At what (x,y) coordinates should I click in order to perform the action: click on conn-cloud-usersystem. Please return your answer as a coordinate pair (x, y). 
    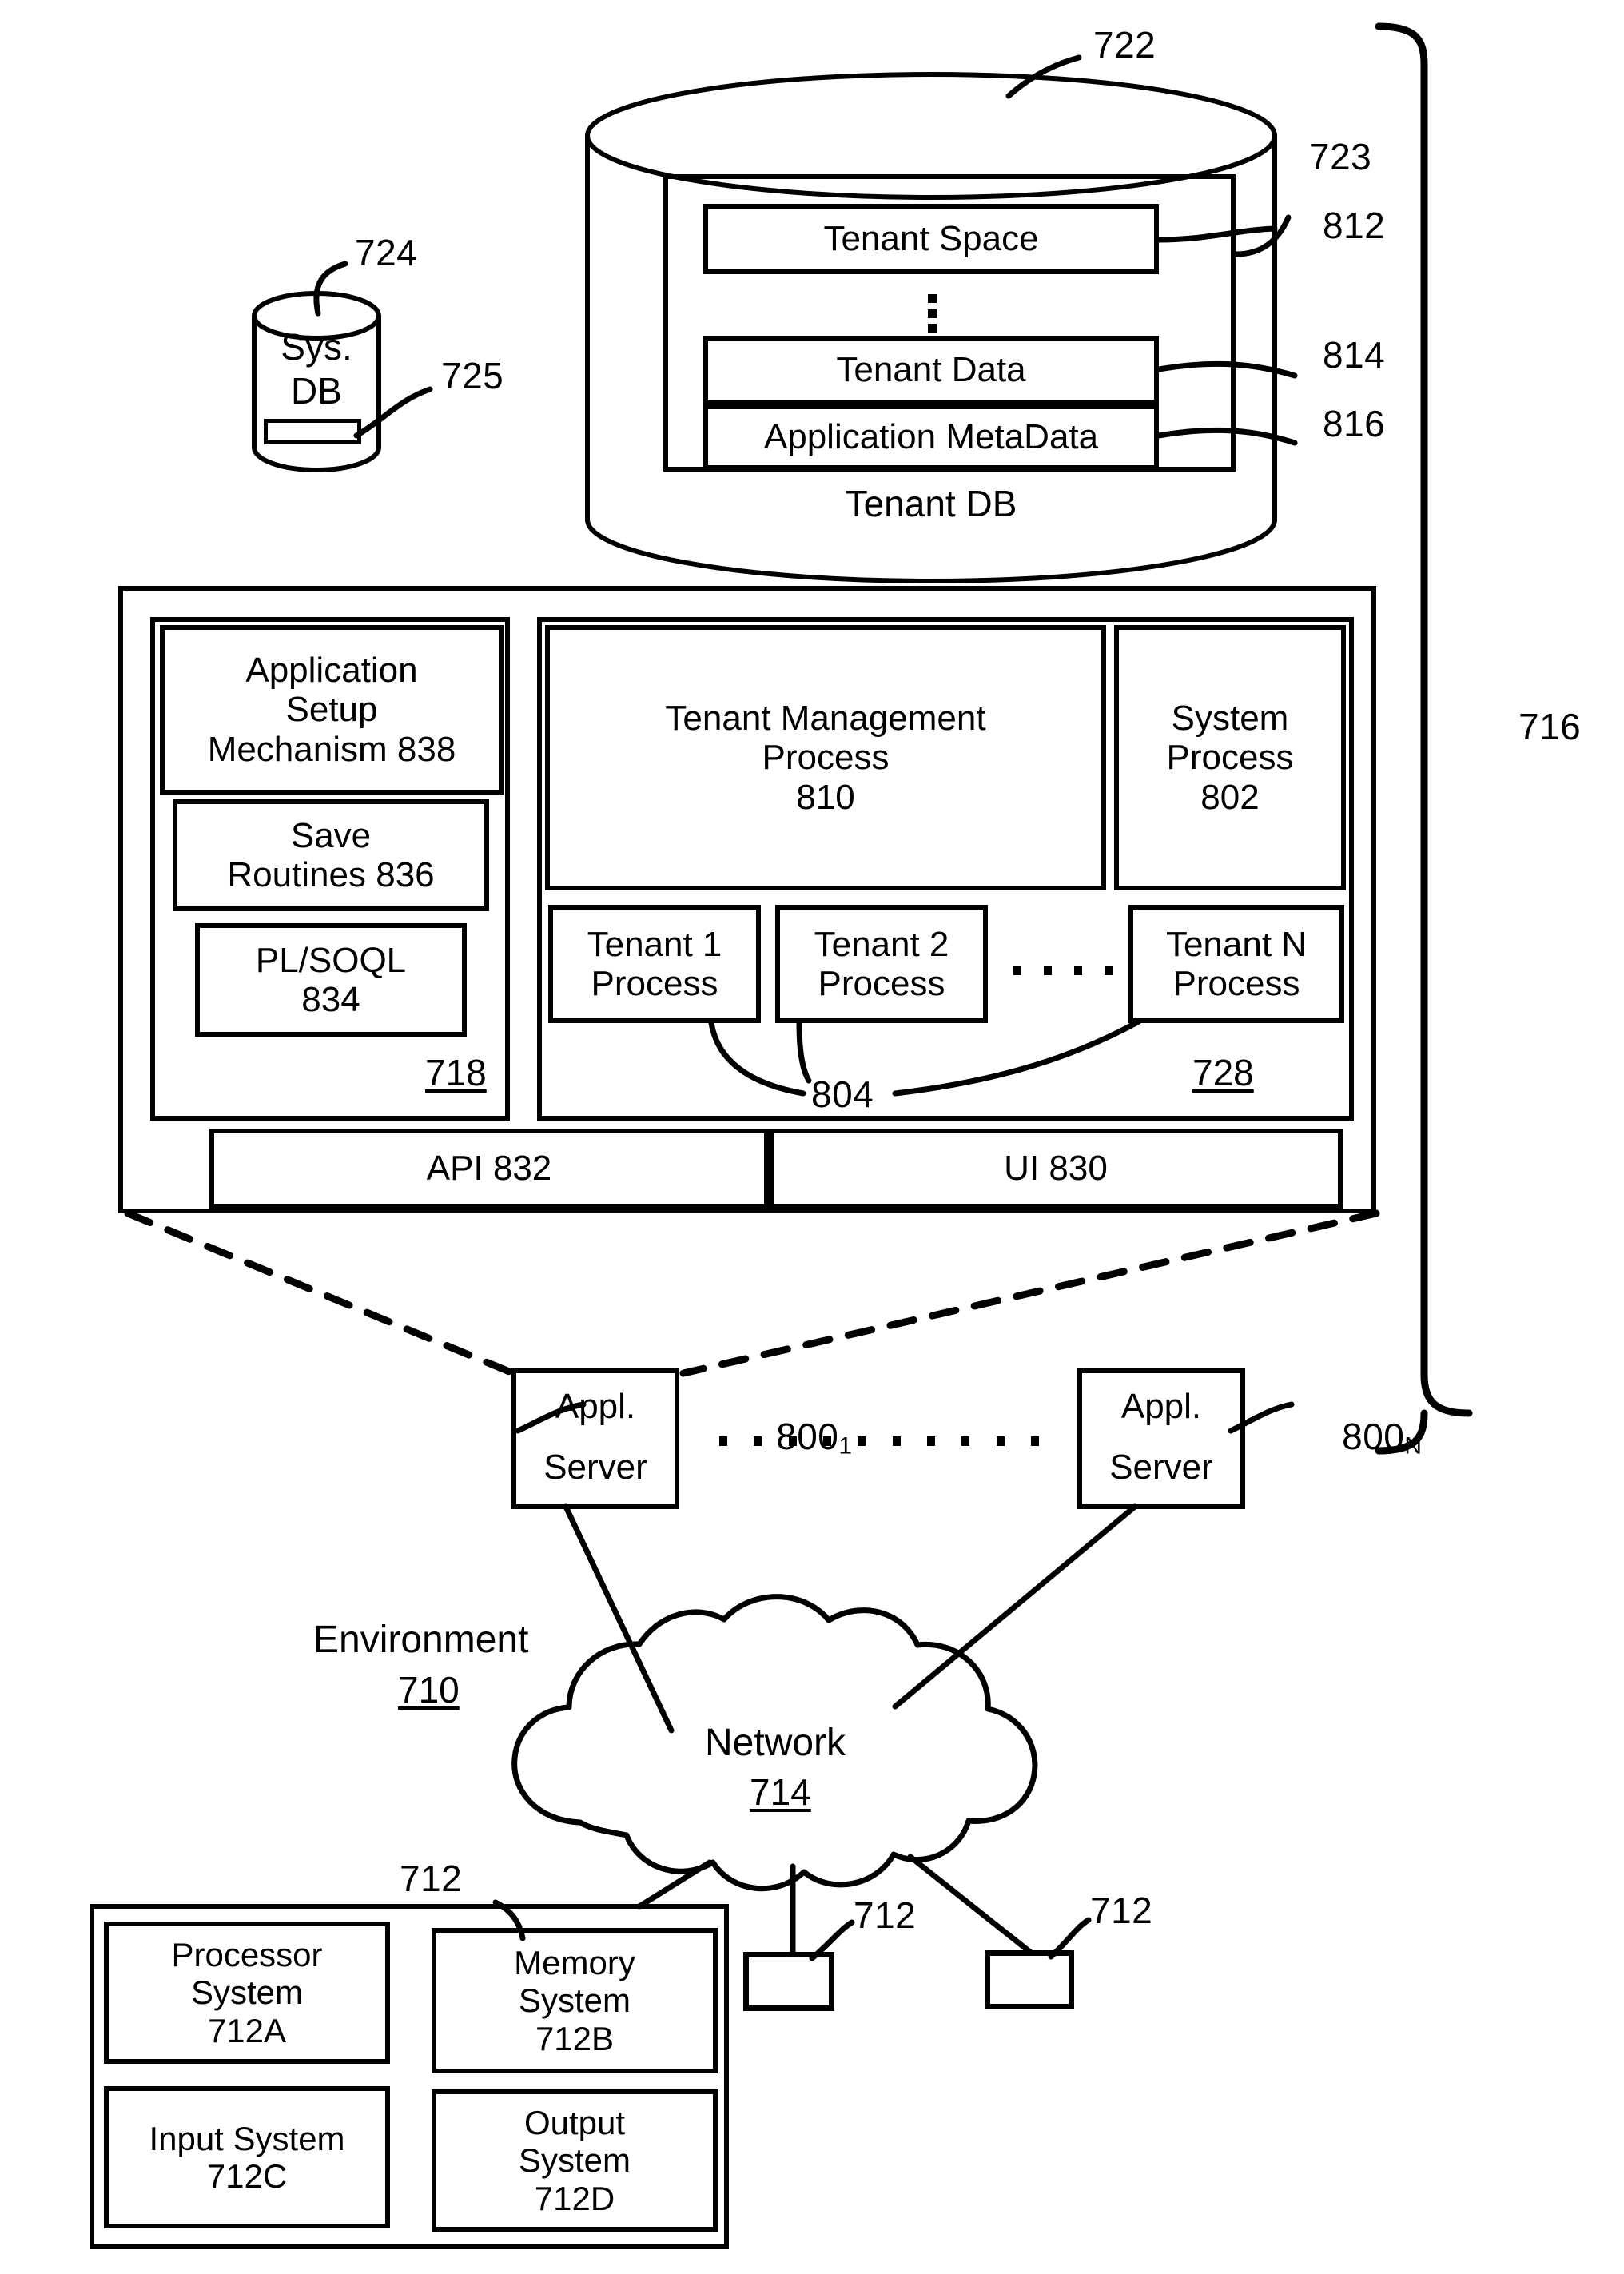
    Looking at the image, I should click on (674, 1884).